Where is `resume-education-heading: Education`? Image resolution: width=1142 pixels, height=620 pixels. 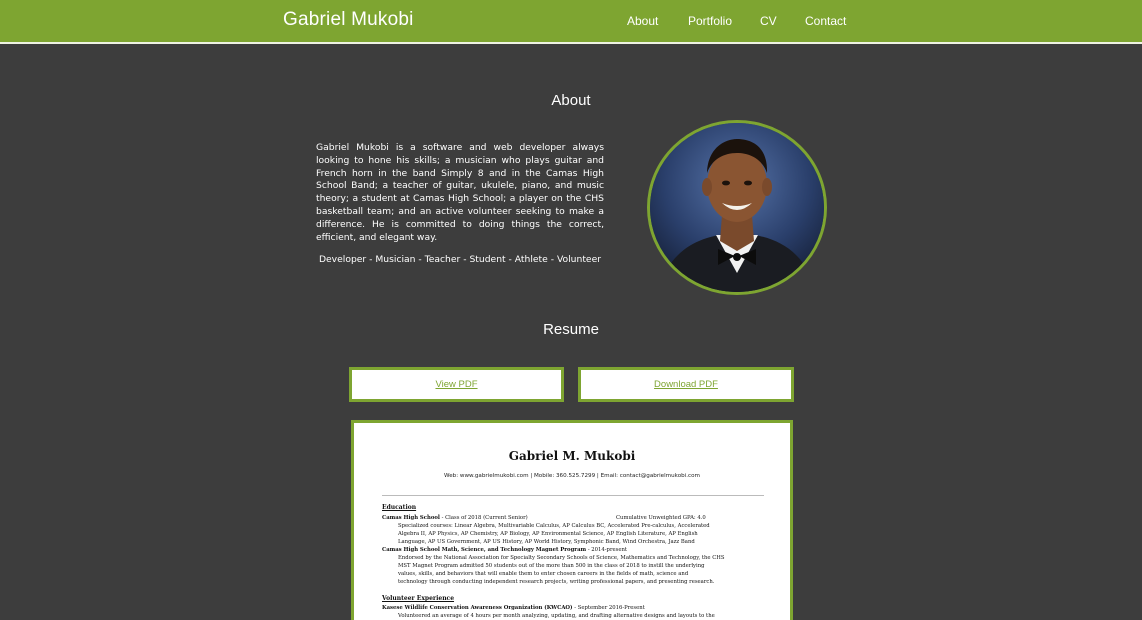 resume-education-heading: Education is located at coordinates (399, 507).